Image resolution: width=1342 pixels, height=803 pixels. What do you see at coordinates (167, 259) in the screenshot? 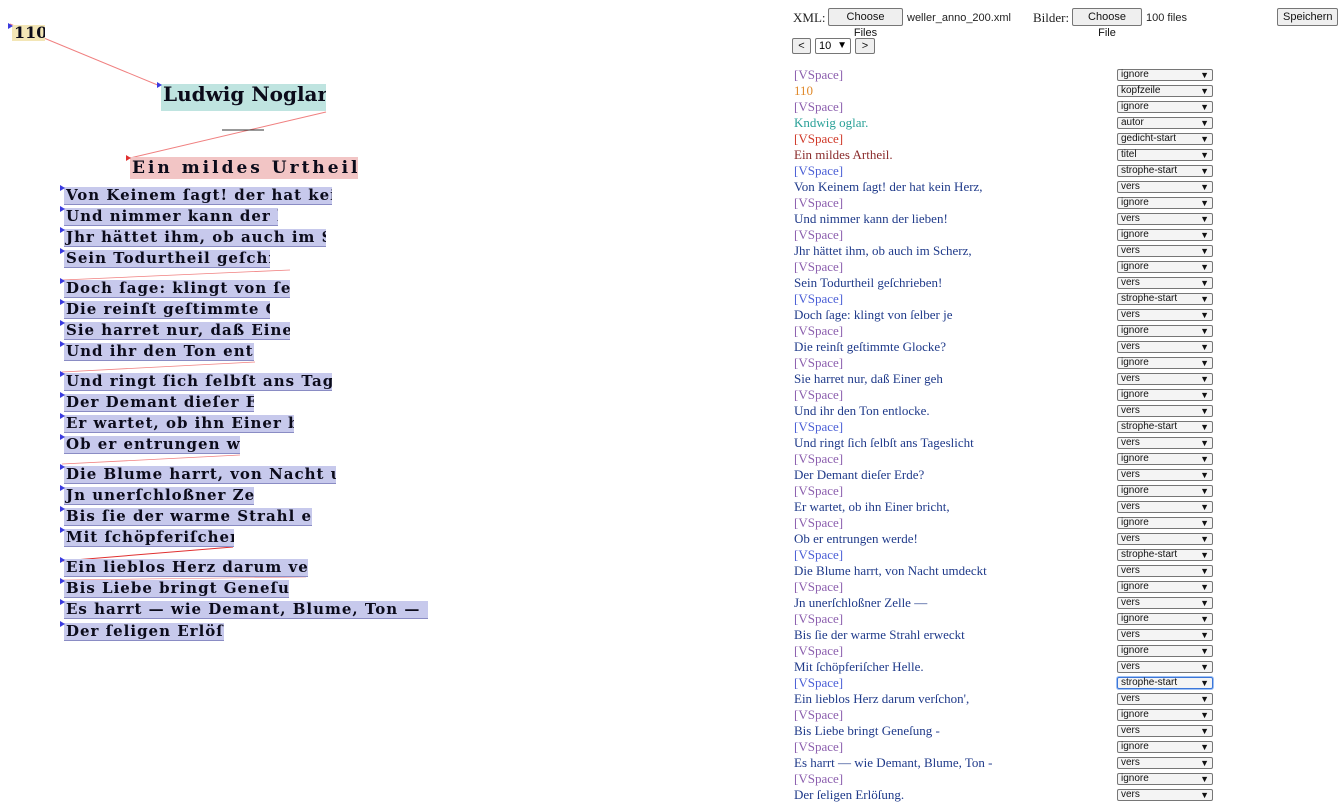
I see `facsimile-region-vers: Sein Todurtheil geſchrieben!` at bounding box center [167, 259].